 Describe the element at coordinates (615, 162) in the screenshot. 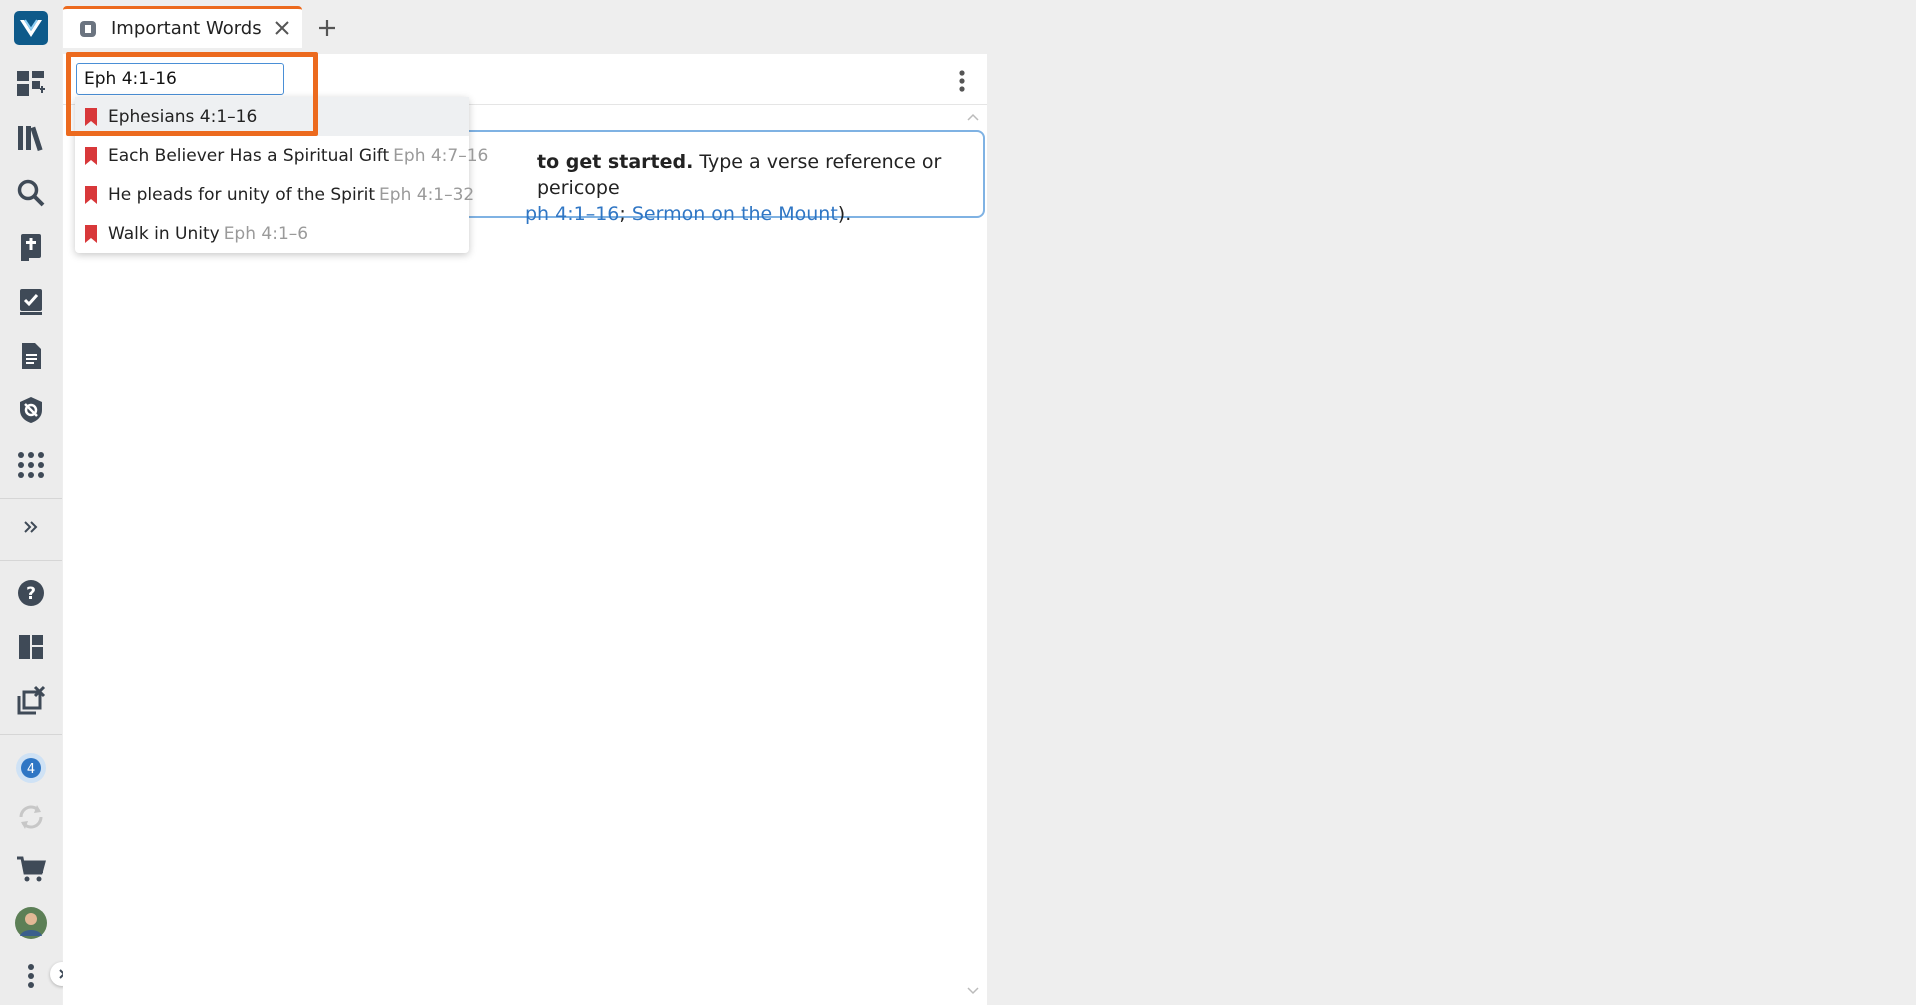

I see `info-bold-text: to get started.` at that location.